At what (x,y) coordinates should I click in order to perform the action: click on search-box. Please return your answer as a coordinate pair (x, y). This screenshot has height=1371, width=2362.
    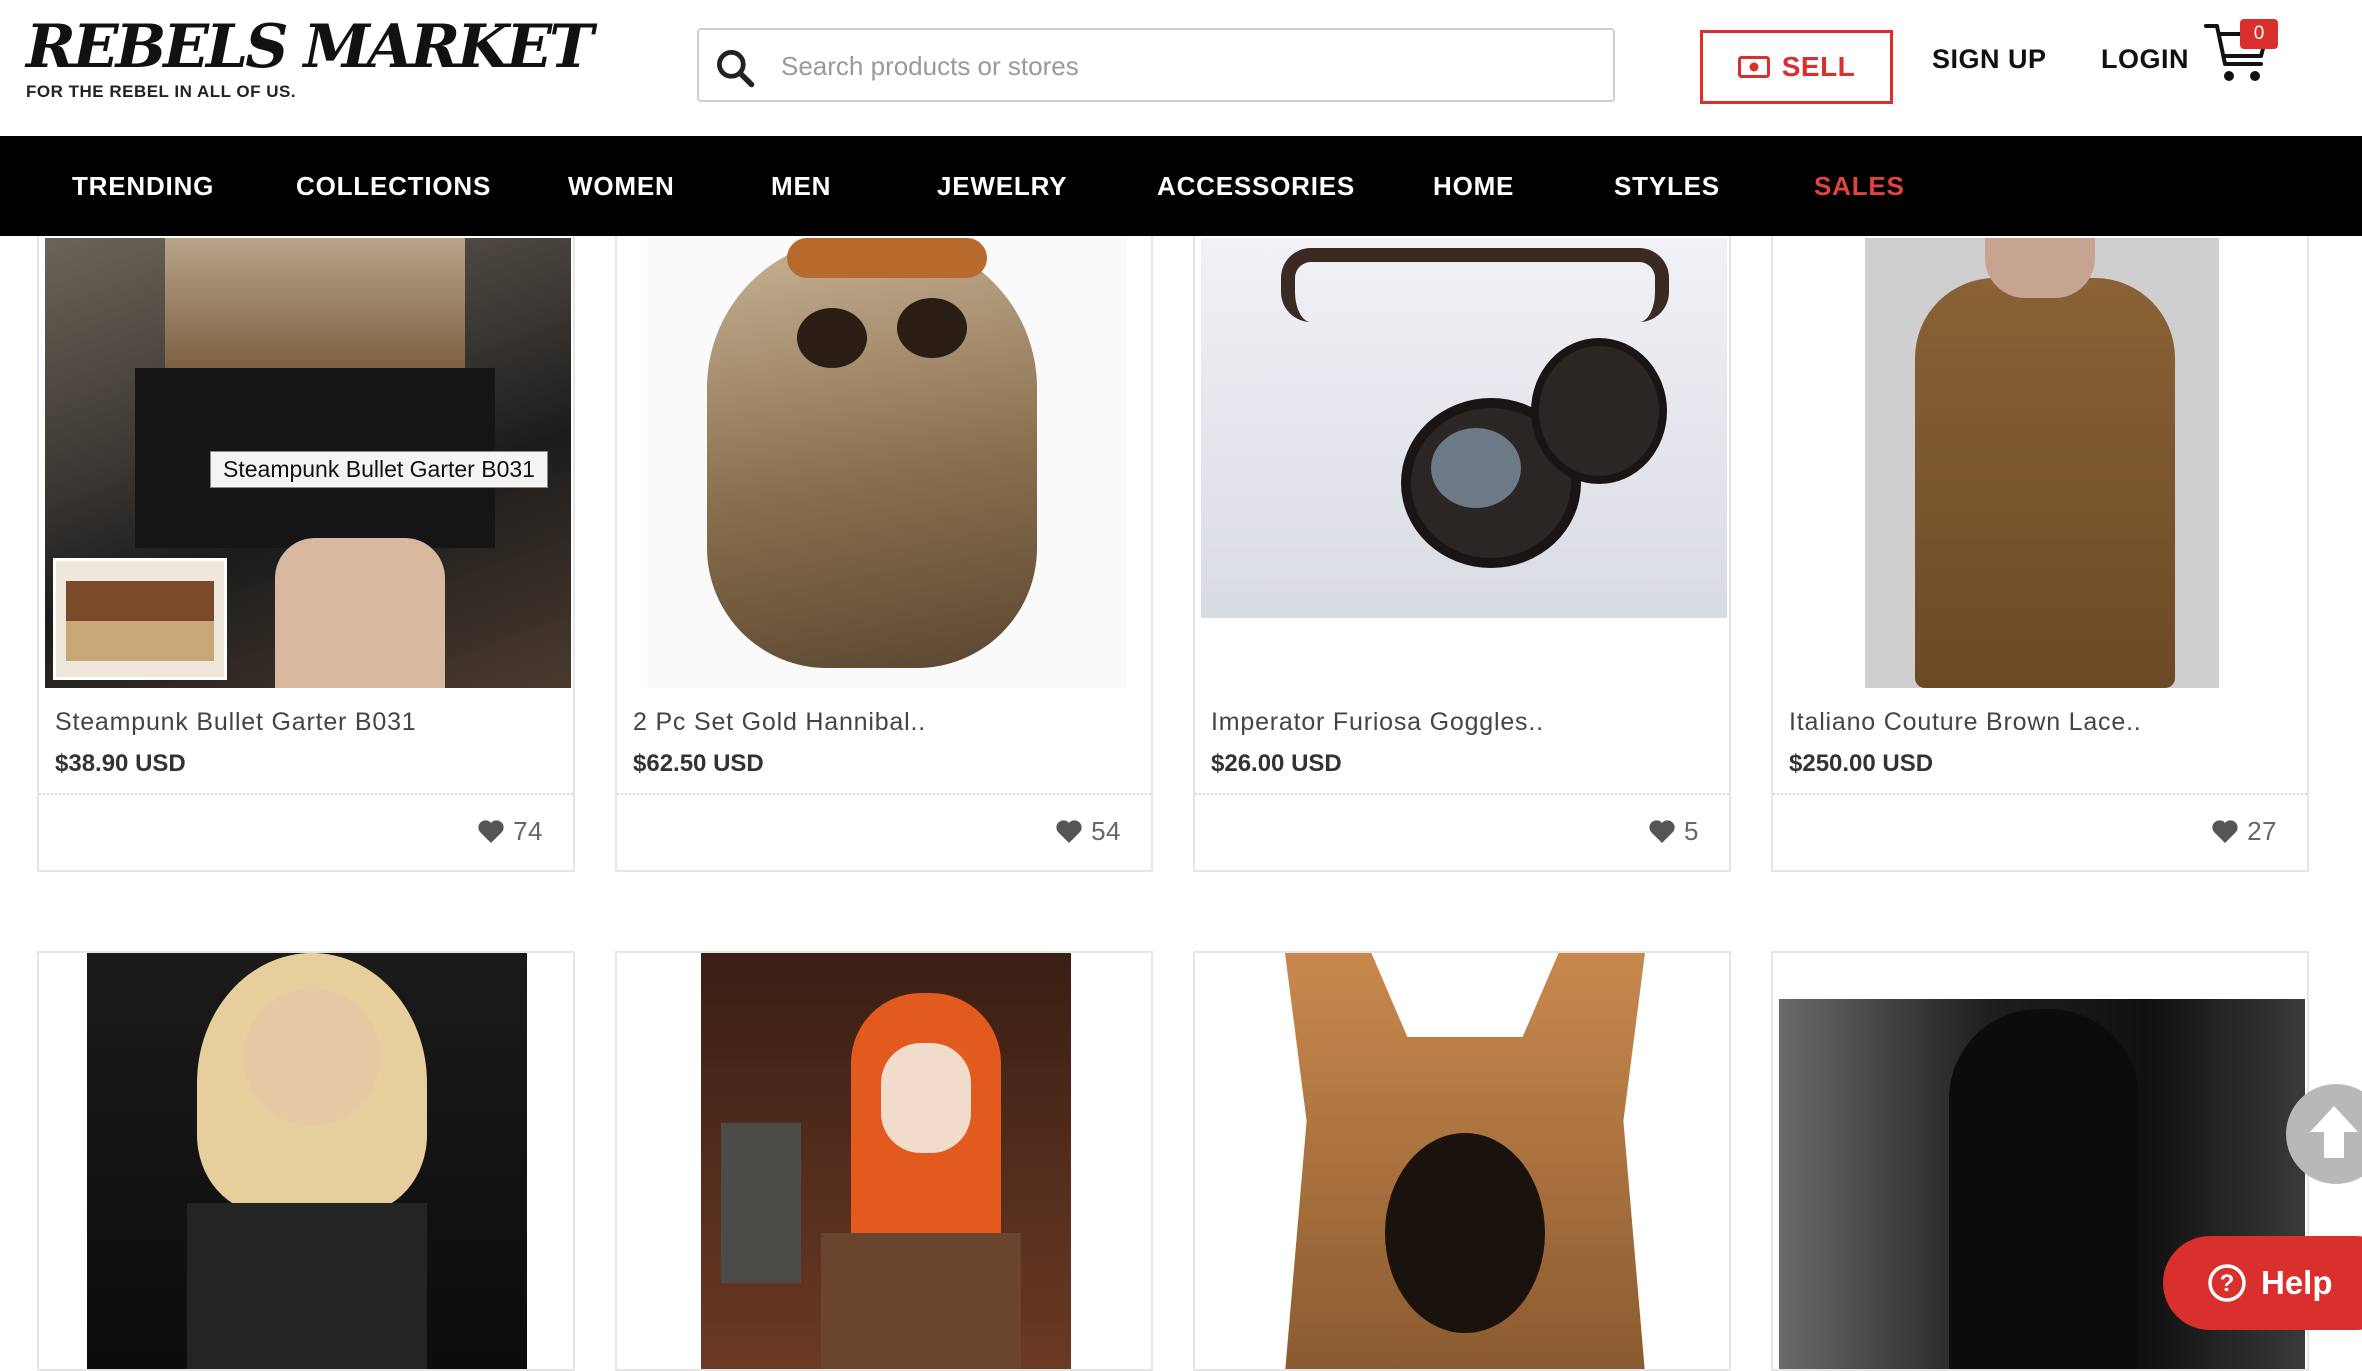
    Looking at the image, I should click on (1156, 65).